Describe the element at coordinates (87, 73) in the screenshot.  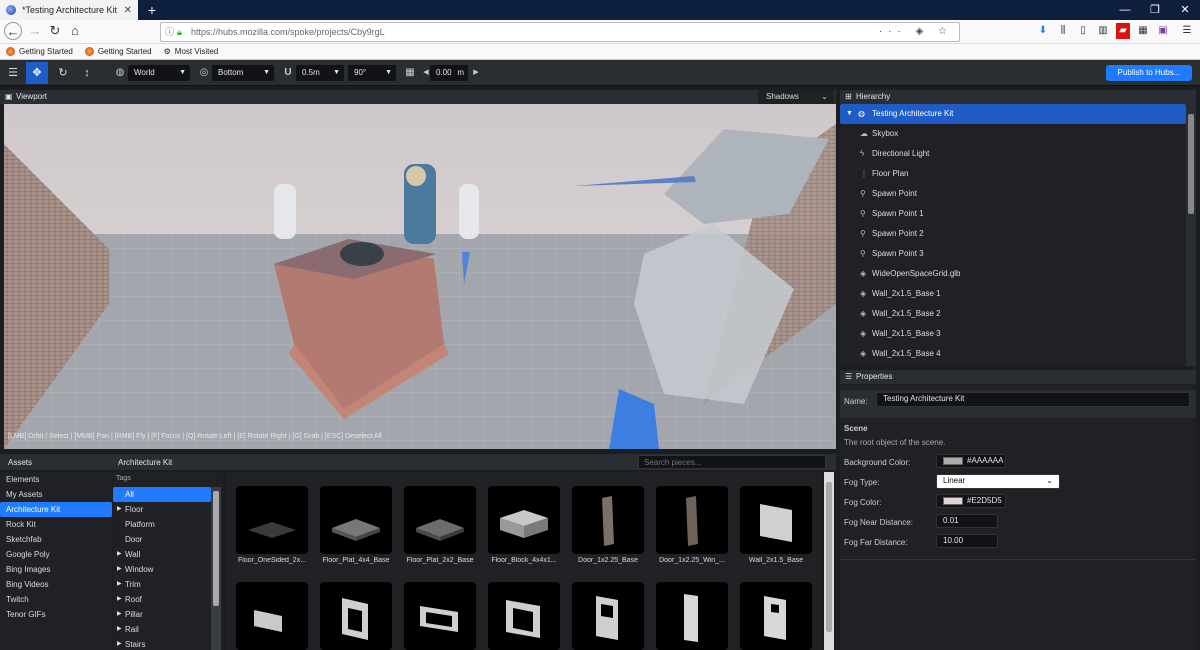
I see `scale-tool-icon: ↕` at that location.